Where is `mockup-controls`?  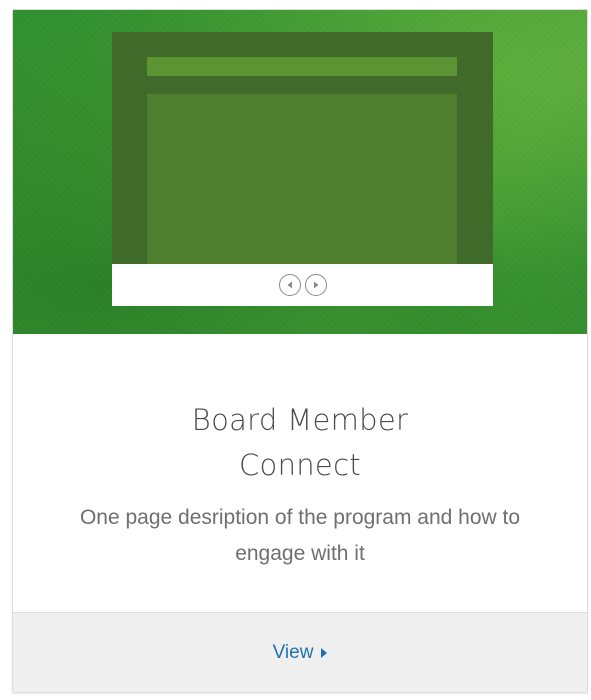 mockup-controls is located at coordinates (302, 285).